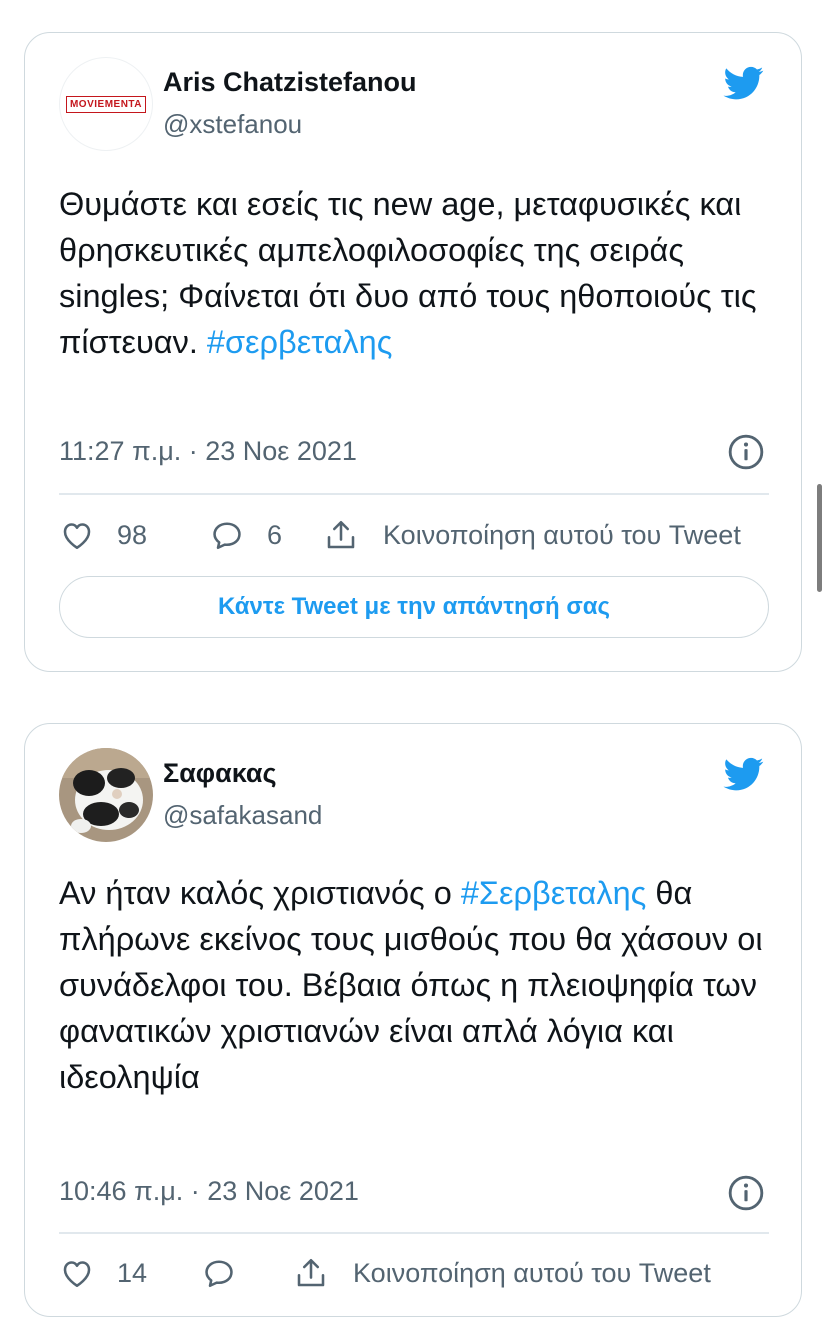 This screenshot has height=1337, width=828. I want to click on author-handle: @xstefanou, so click(232, 124).